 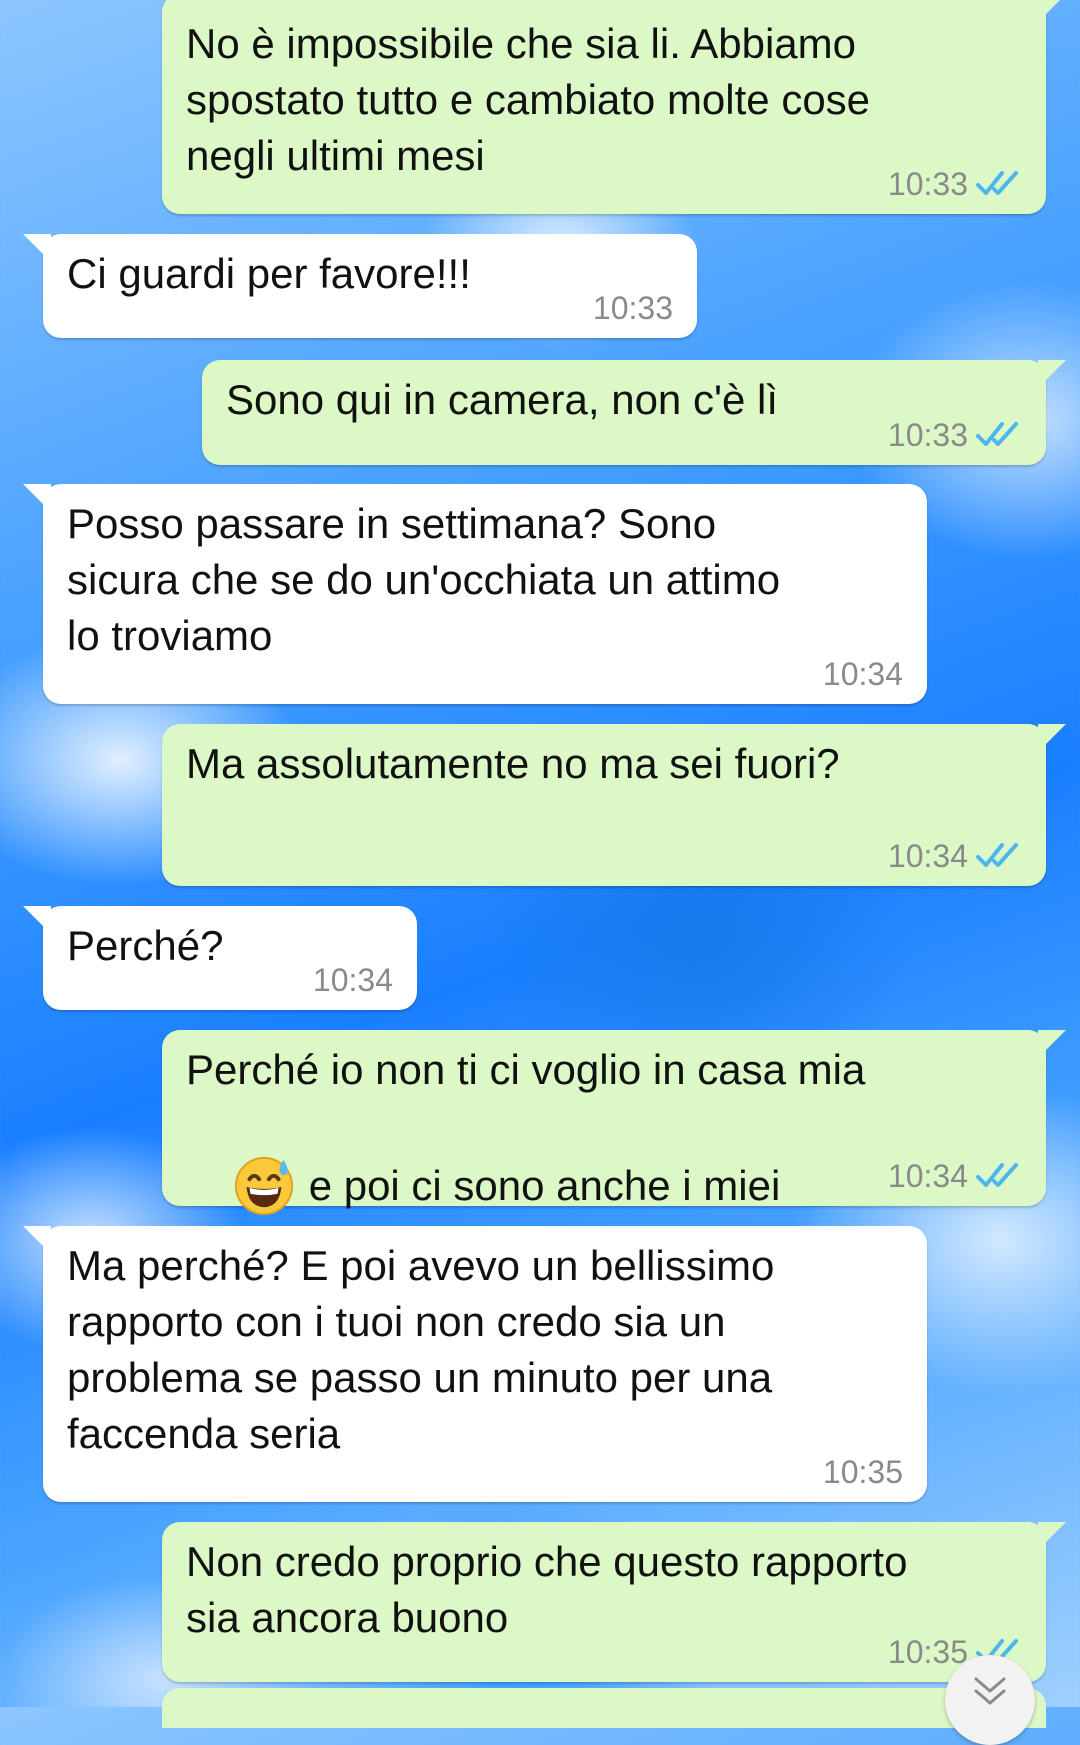 What do you see at coordinates (990, 1691) in the screenshot?
I see `chevron-down-icon` at bounding box center [990, 1691].